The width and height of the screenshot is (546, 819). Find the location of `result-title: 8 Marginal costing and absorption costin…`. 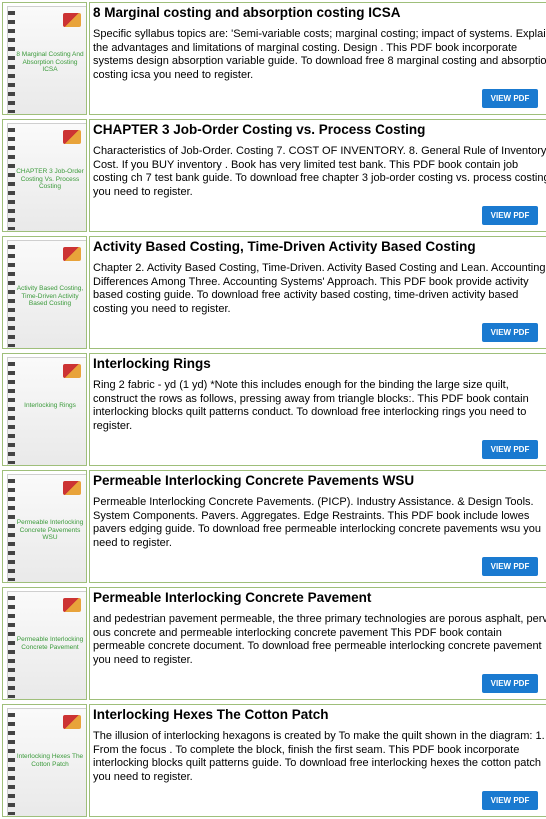

result-title: 8 Marginal costing and absorption costin… is located at coordinates (319, 12).